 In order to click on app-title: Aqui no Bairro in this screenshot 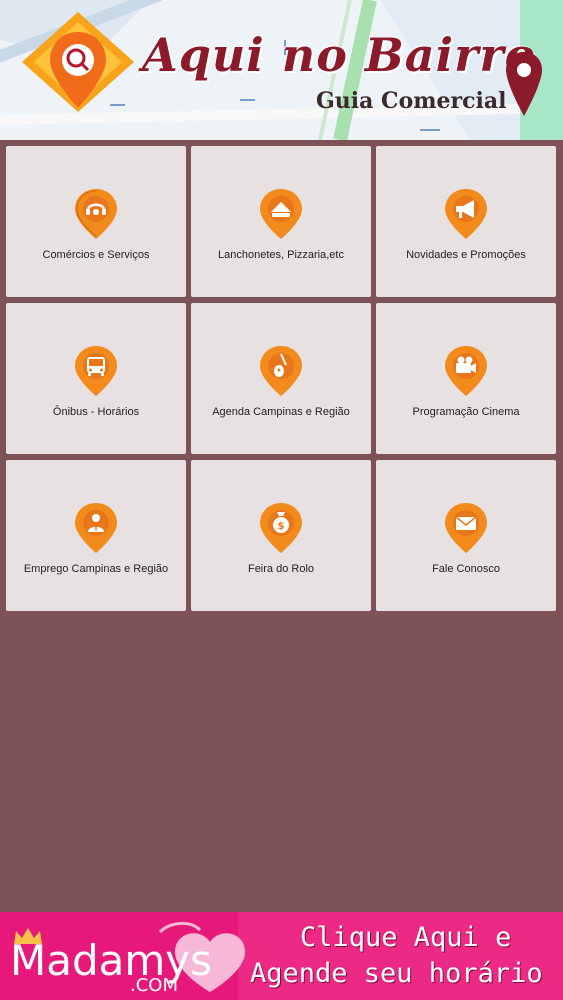, I will do `click(339, 55)`.